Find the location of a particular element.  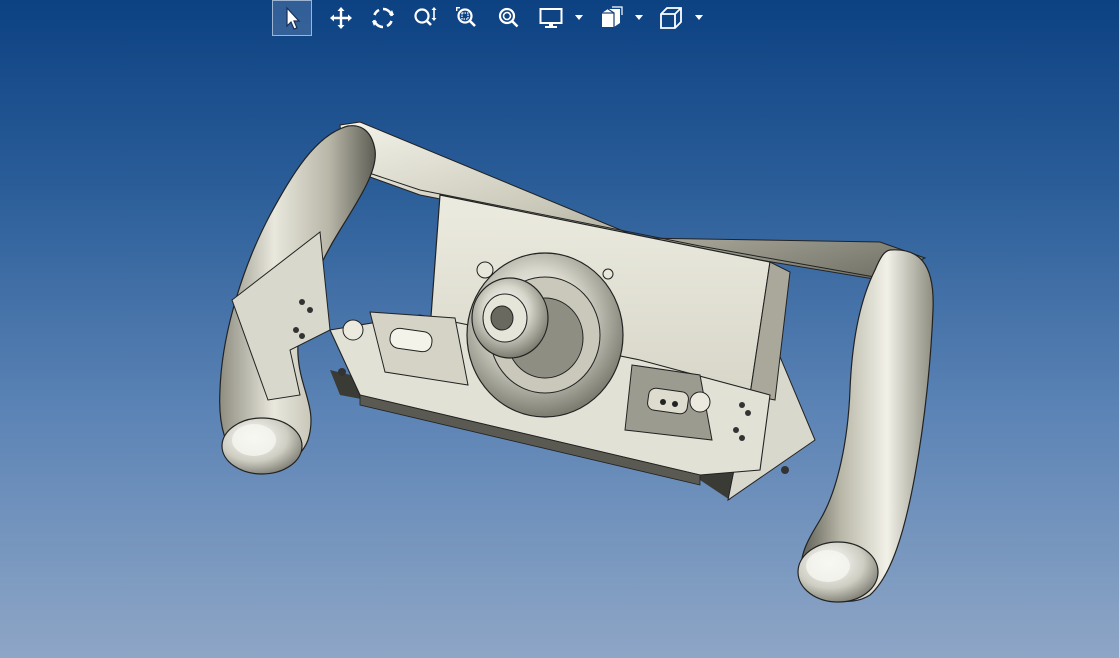

rotate-tool-button is located at coordinates (383, 18).